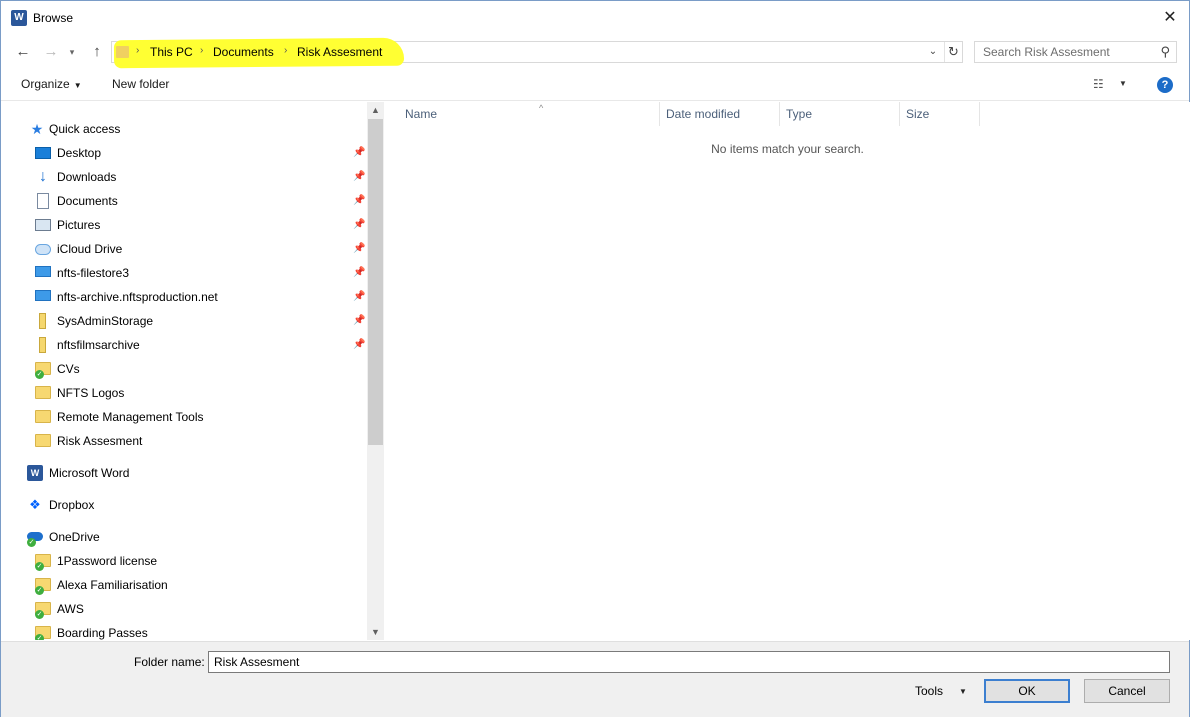 The width and height of the screenshot is (1190, 717). I want to click on new-folder-button: New folder, so click(140, 84).